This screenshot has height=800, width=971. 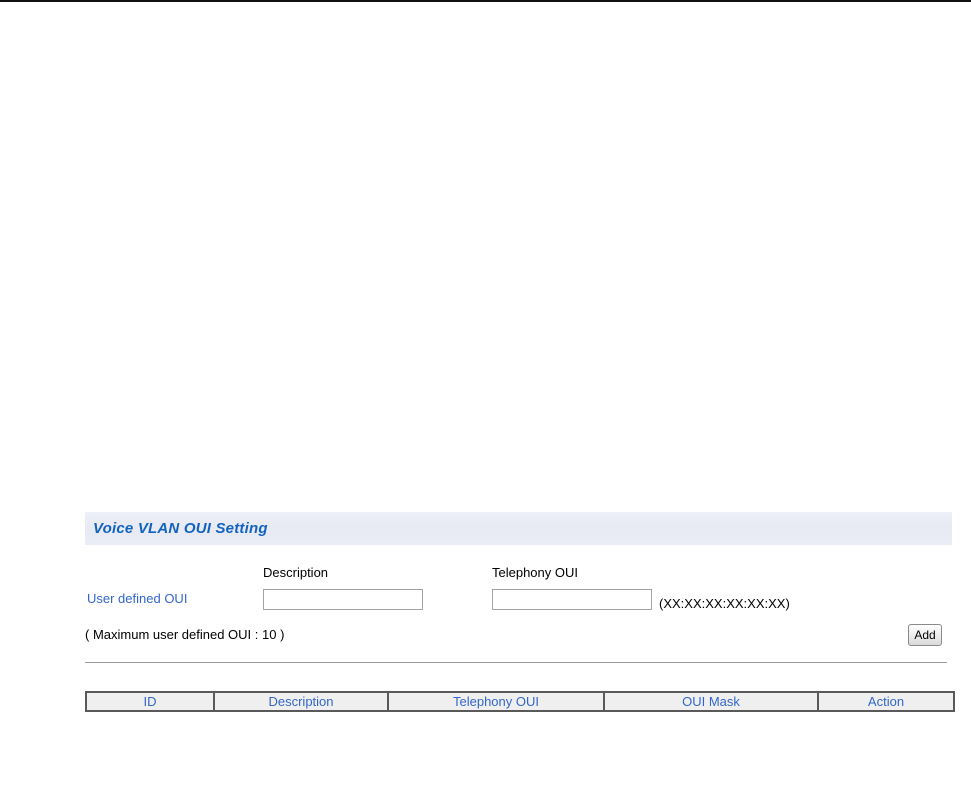 I want to click on column-header-description: Description, so click(x=301, y=701).